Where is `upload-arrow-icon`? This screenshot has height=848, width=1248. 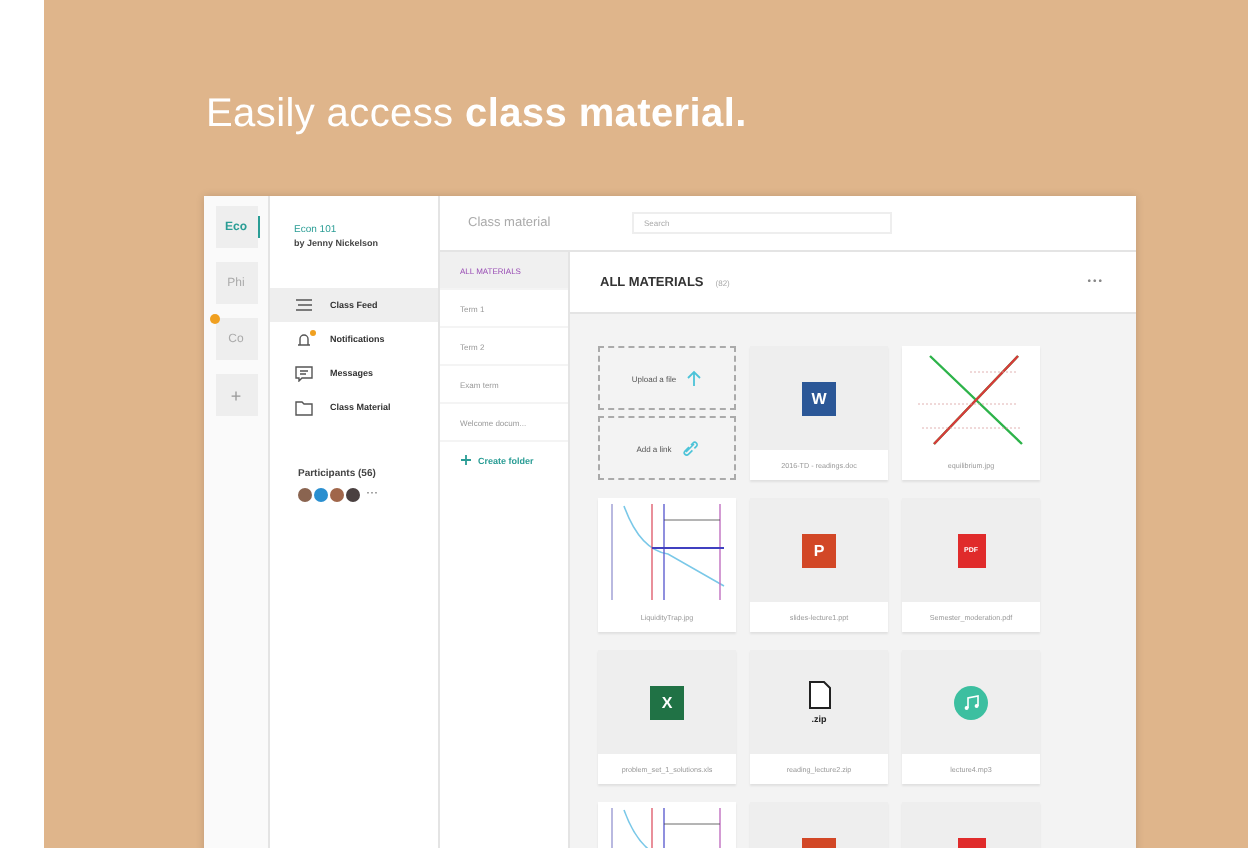 upload-arrow-icon is located at coordinates (694, 378).